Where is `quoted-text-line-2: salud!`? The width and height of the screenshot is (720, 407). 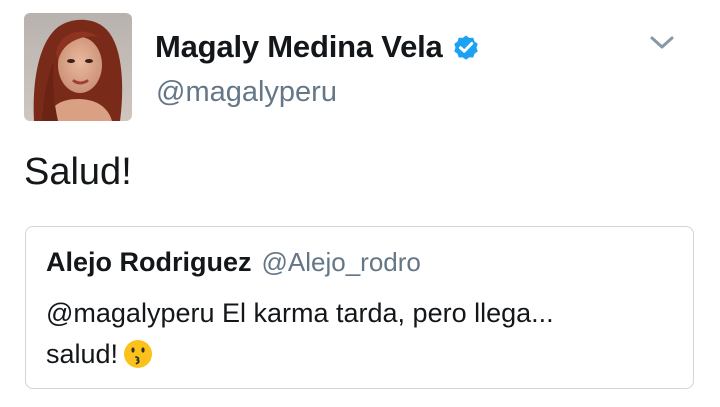 quoted-text-line-2: salud! is located at coordinates (361, 354).